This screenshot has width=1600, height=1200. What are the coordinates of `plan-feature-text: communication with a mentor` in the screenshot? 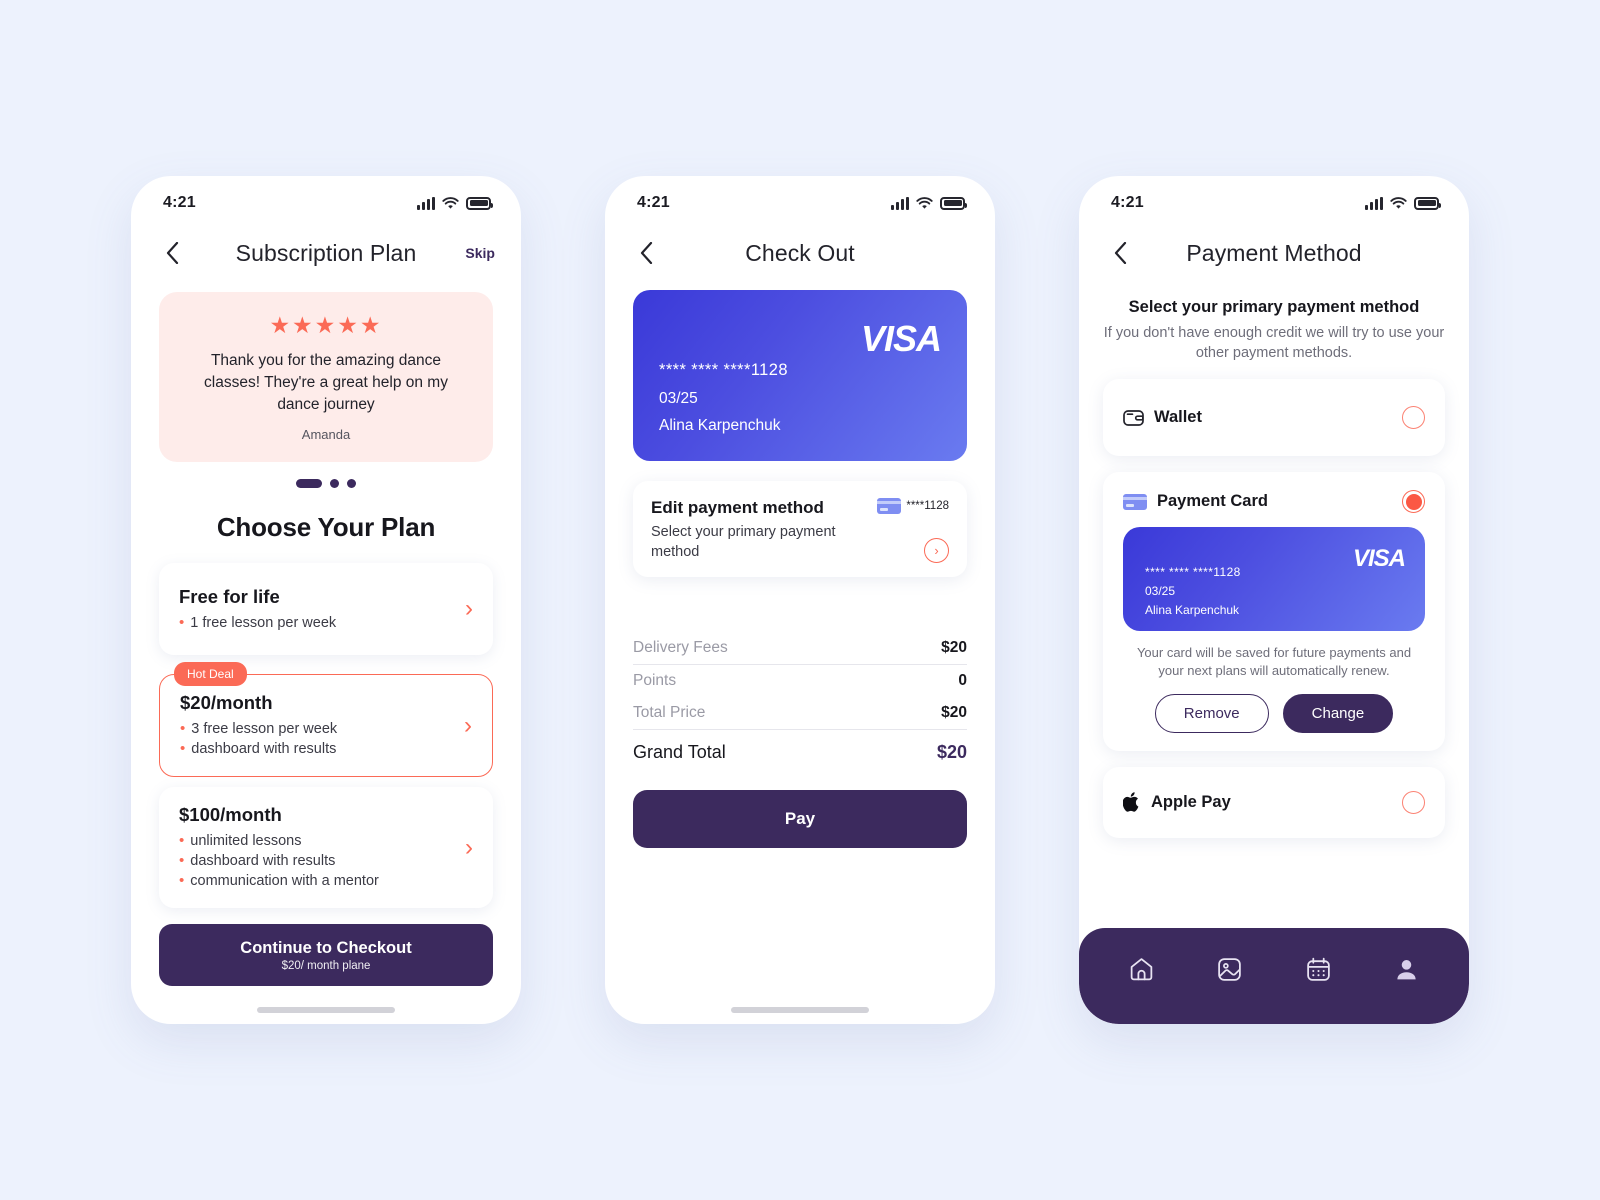 It's located at (284, 881).